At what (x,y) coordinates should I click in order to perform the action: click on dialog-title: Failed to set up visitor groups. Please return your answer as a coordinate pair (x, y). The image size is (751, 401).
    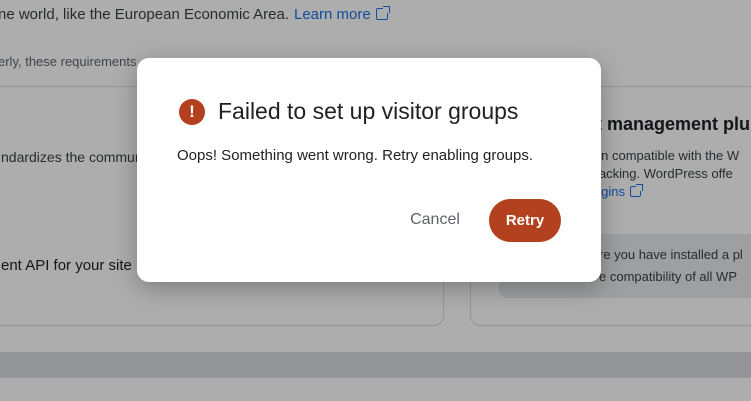
    Looking at the image, I should click on (368, 111).